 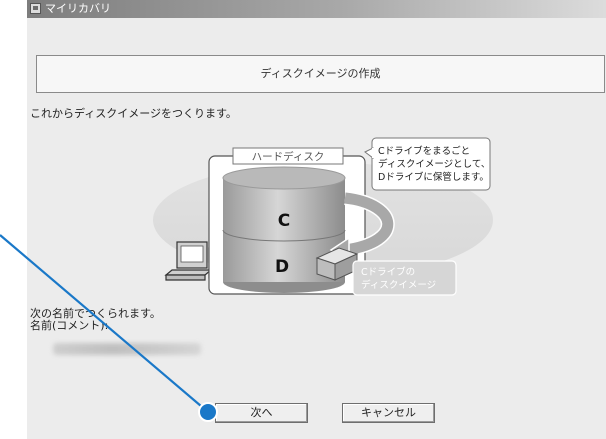 I want to click on header-panel: ディスクイメージの作成, so click(x=320, y=74).